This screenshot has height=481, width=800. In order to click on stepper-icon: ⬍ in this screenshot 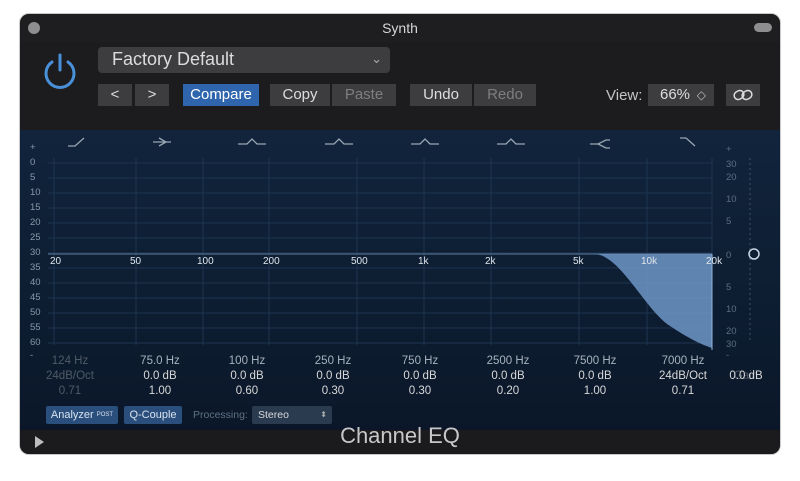, I will do `click(323, 414)`.